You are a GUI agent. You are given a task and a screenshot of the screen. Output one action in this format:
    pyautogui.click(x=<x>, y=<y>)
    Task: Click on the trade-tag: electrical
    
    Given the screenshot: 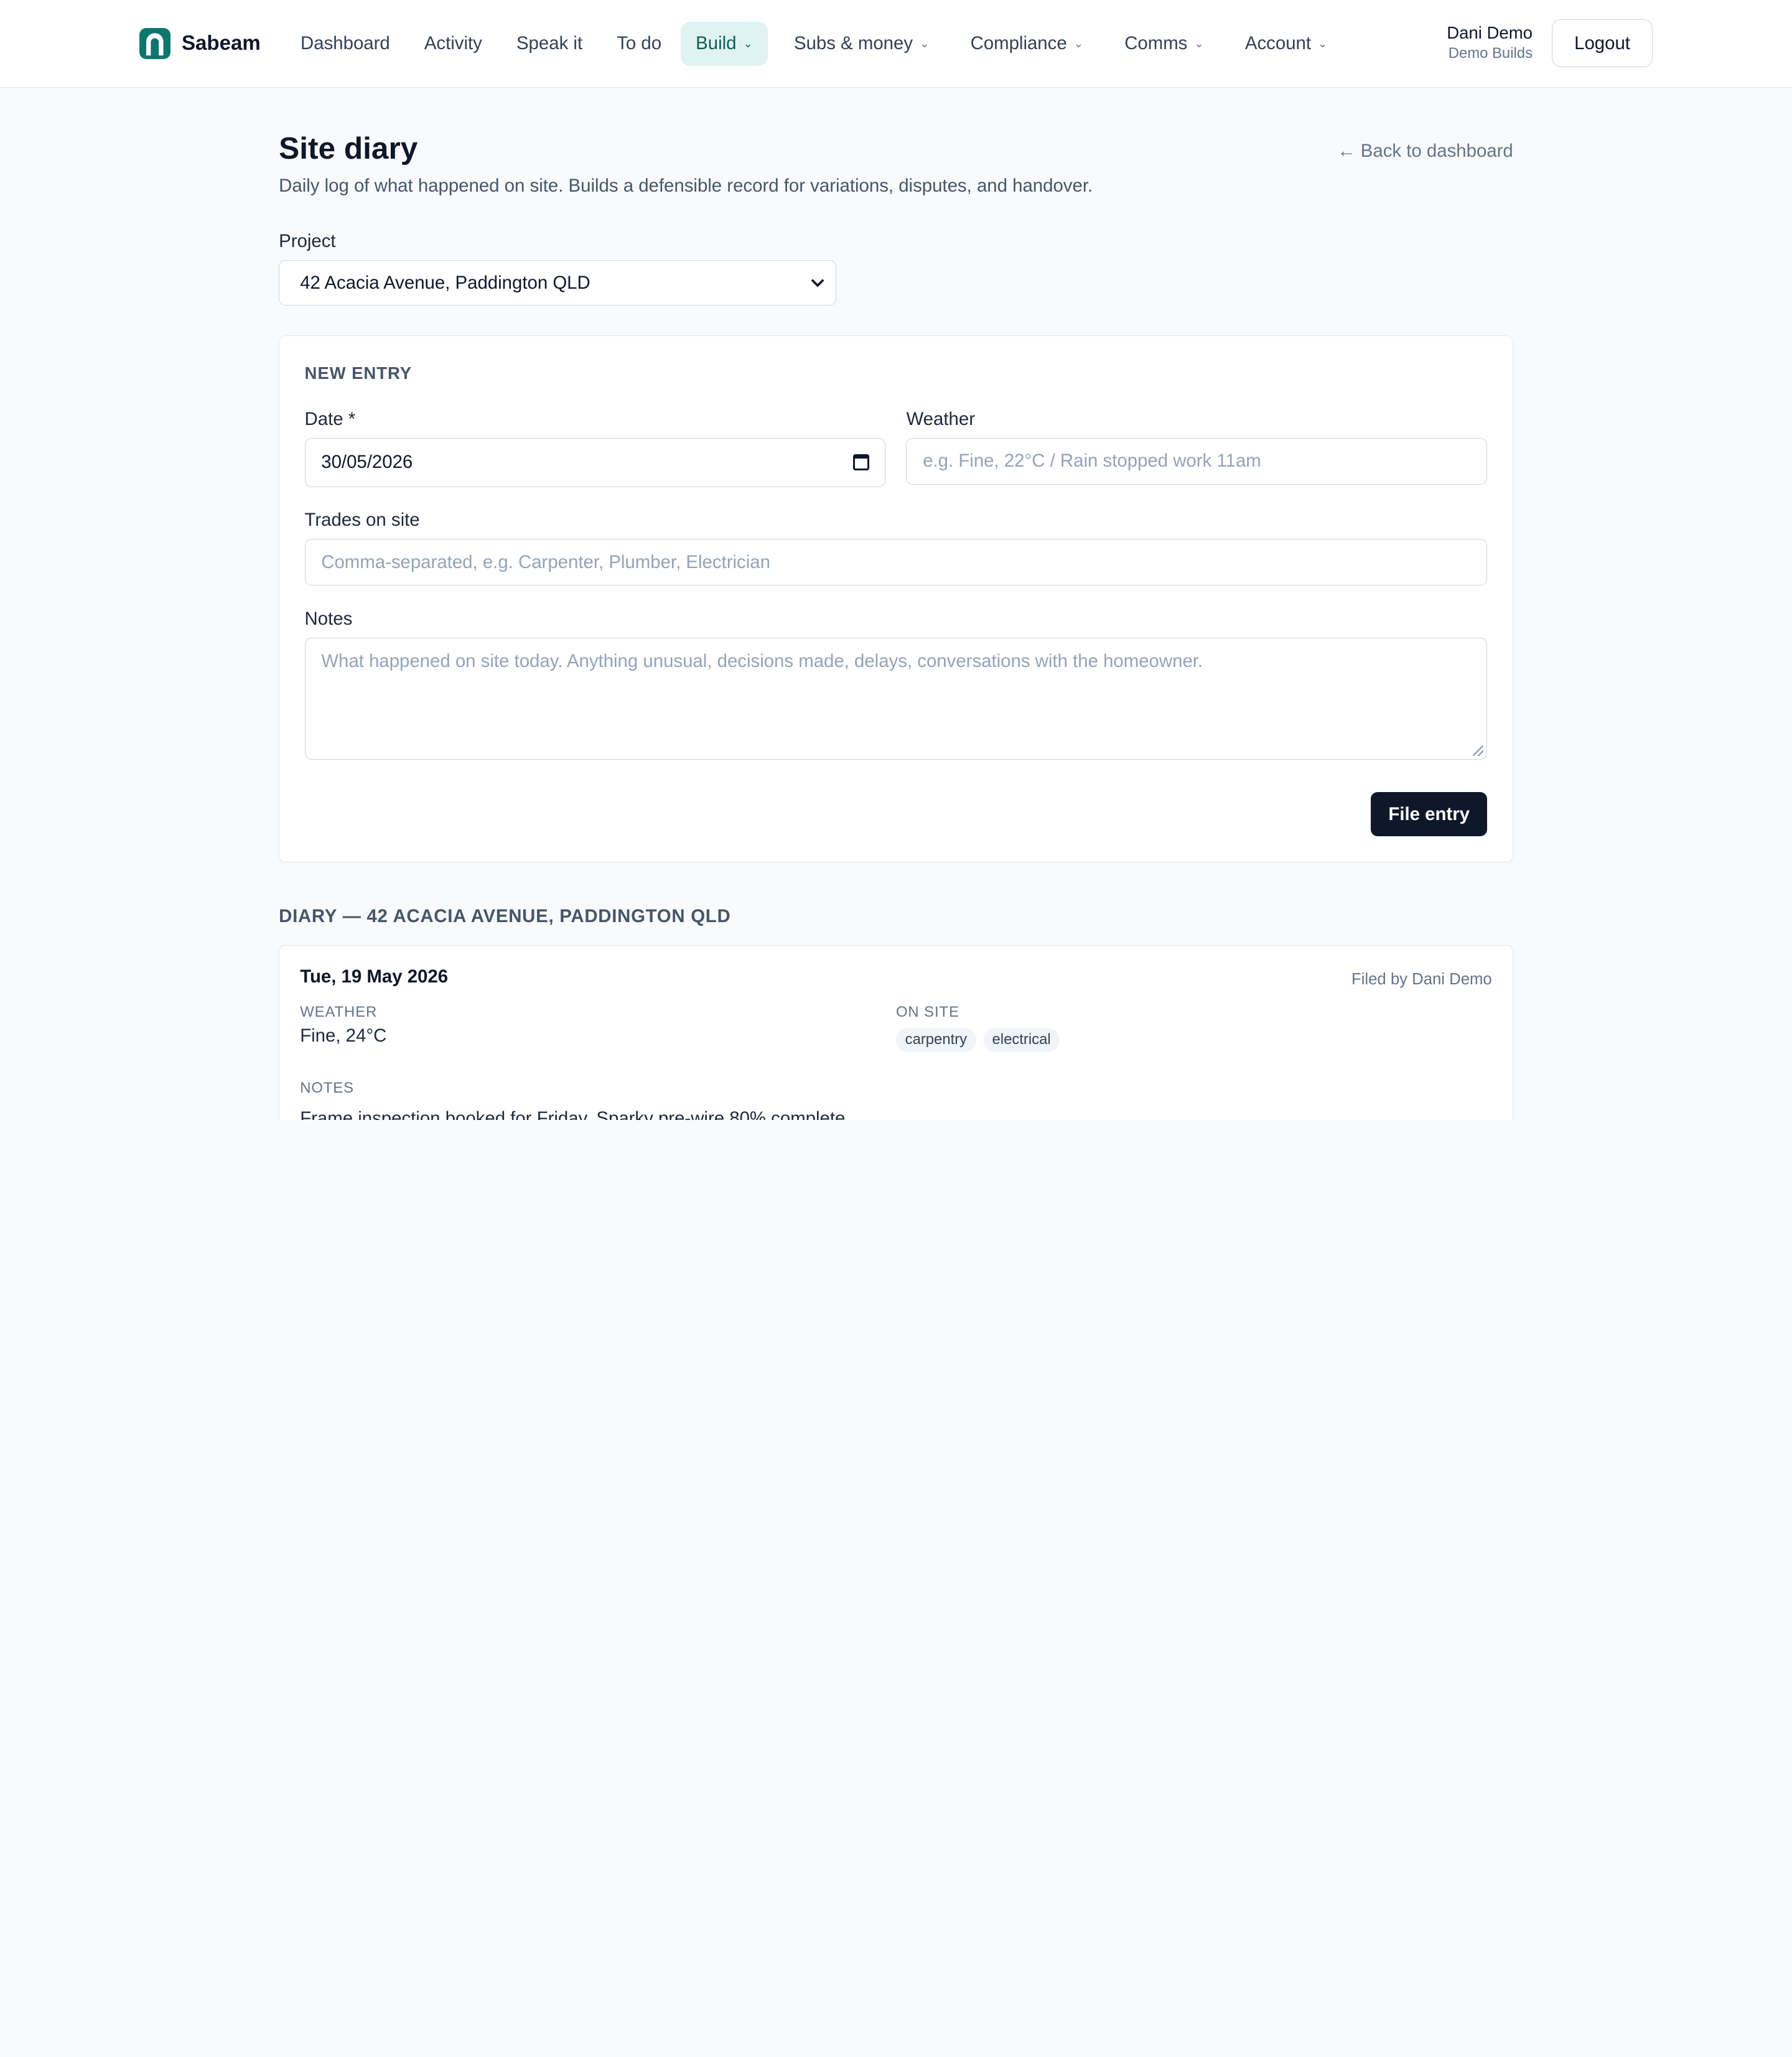 What is the action you would take?
    pyautogui.click(x=1021, y=1039)
    